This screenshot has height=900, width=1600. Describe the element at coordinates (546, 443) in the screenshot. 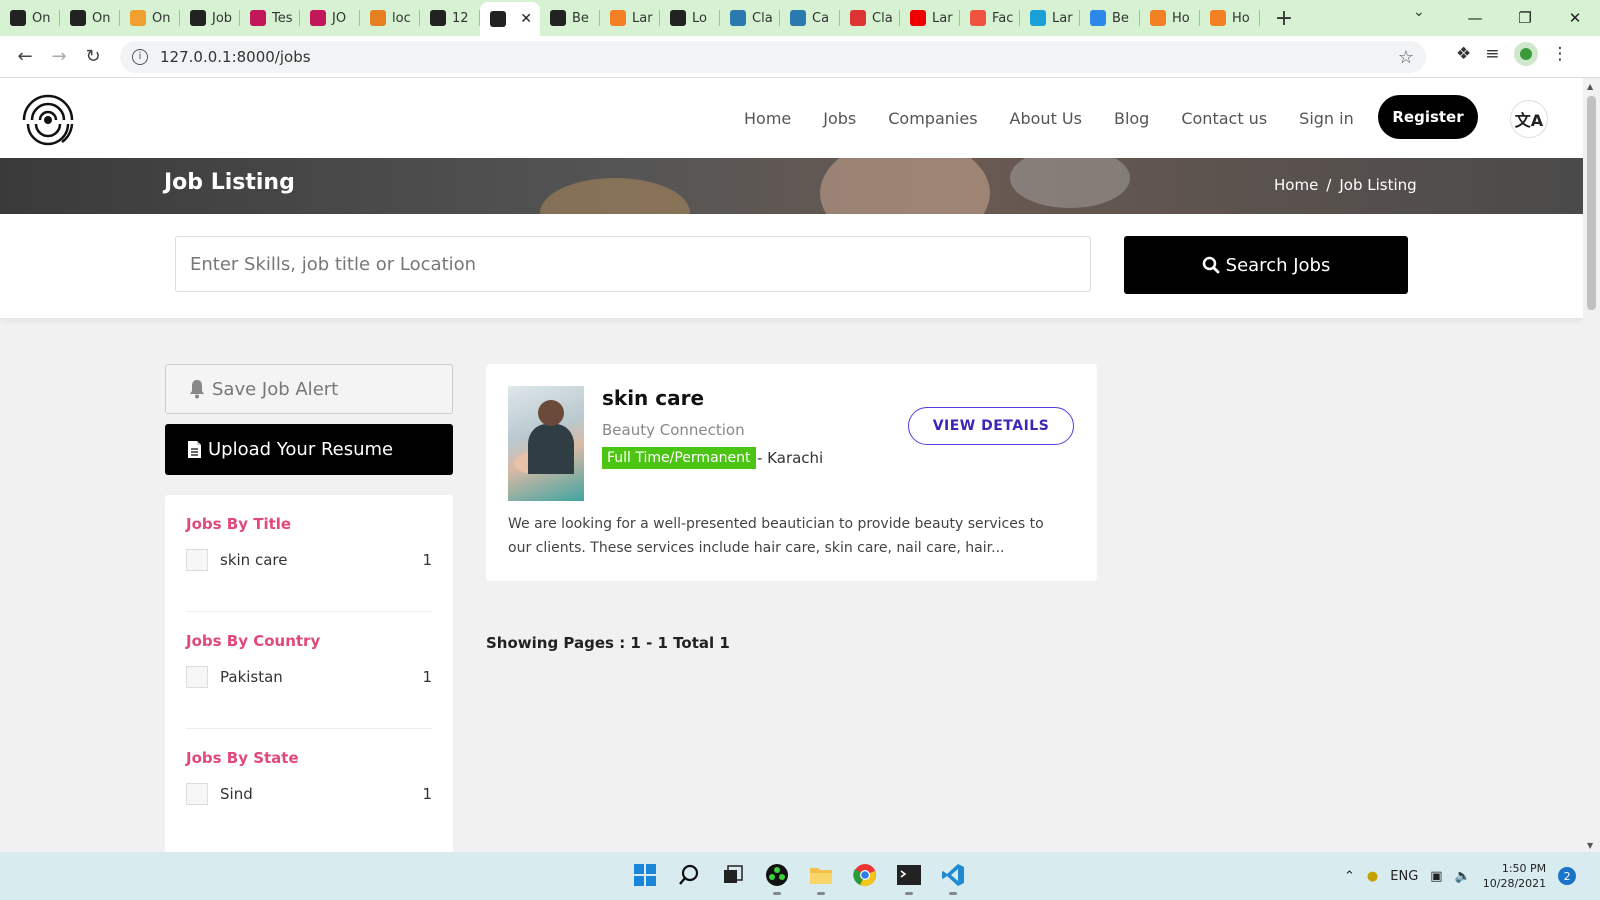

I see `job-thumbnail-image` at that location.